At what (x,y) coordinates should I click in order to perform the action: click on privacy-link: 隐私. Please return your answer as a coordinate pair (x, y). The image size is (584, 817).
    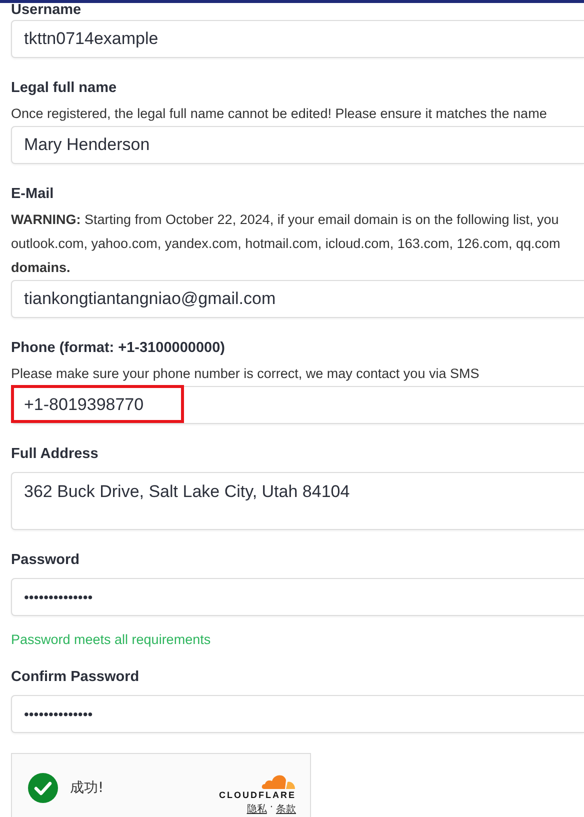
    Looking at the image, I should click on (256, 809).